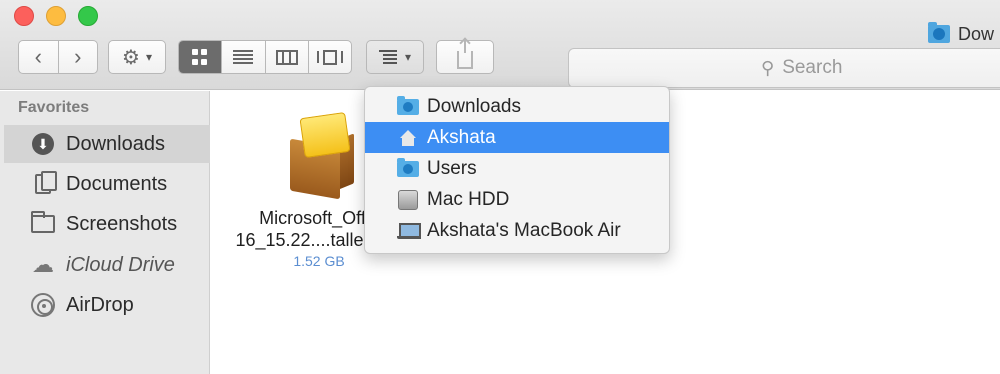  I want to click on zoom-window-button, so click(88, 16).